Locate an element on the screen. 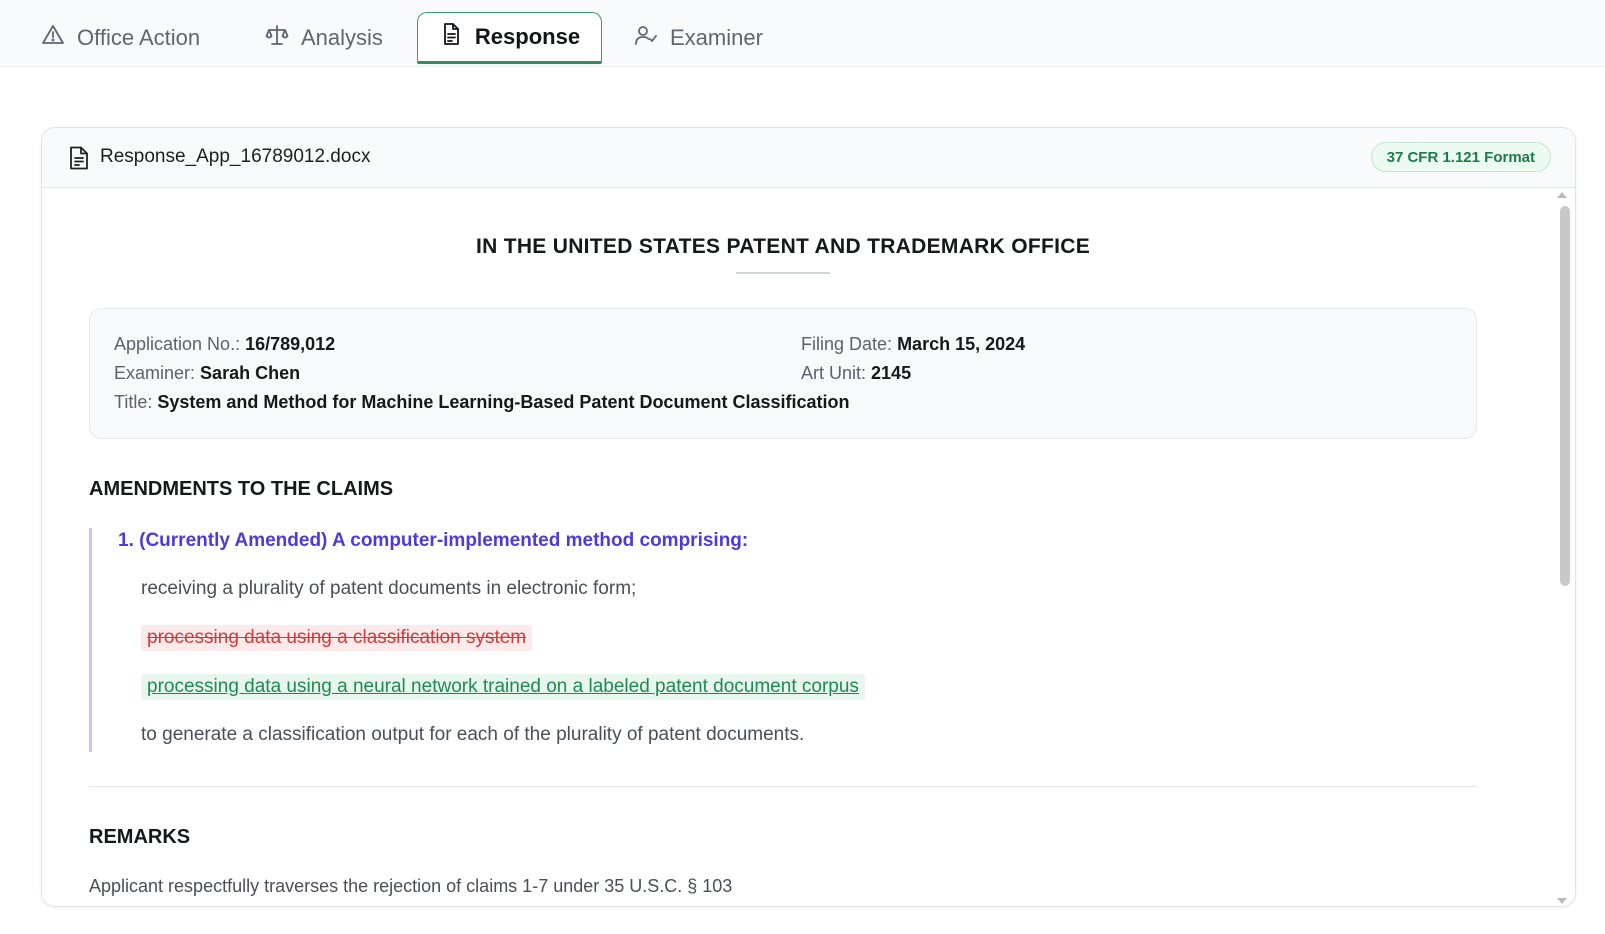  tab-office-action: Office Action is located at coordinates (120, 38).